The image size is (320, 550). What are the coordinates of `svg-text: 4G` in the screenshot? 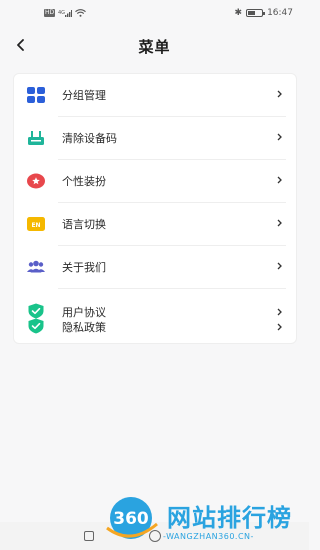 It's located at (61, 13).